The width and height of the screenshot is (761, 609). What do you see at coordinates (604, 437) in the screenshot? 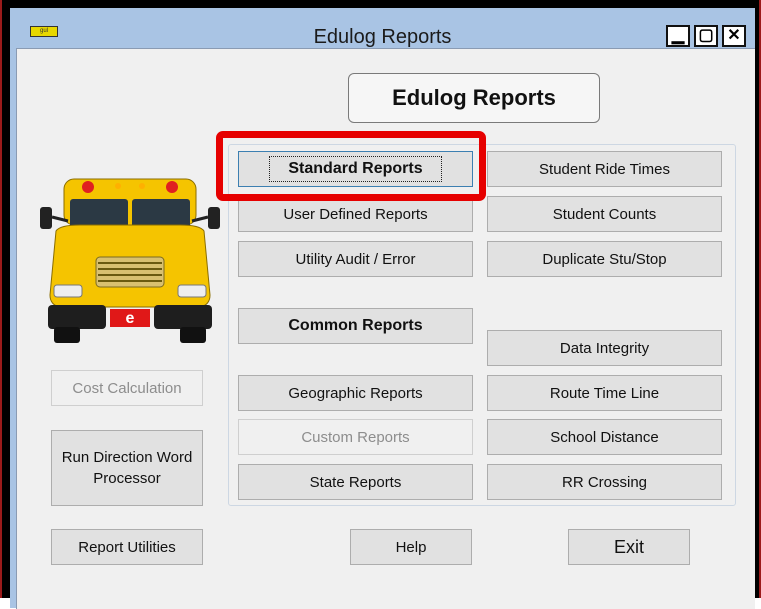
I see `school-distance-button: School Distance` at bounding box center [604, 437].